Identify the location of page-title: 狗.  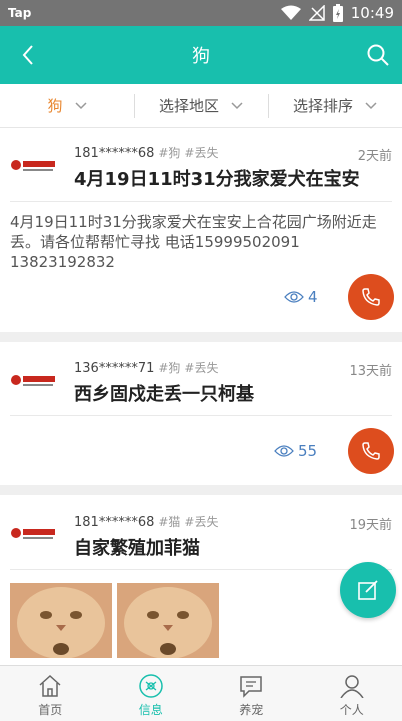
(201, 56).